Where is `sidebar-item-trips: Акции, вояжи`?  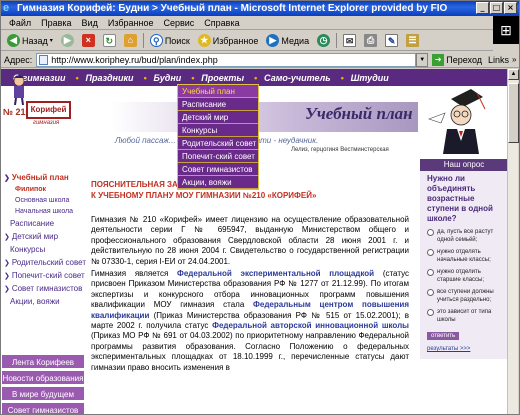
sidebar-item-trips: Акции, вояжи is located at coordinates (42, 301).